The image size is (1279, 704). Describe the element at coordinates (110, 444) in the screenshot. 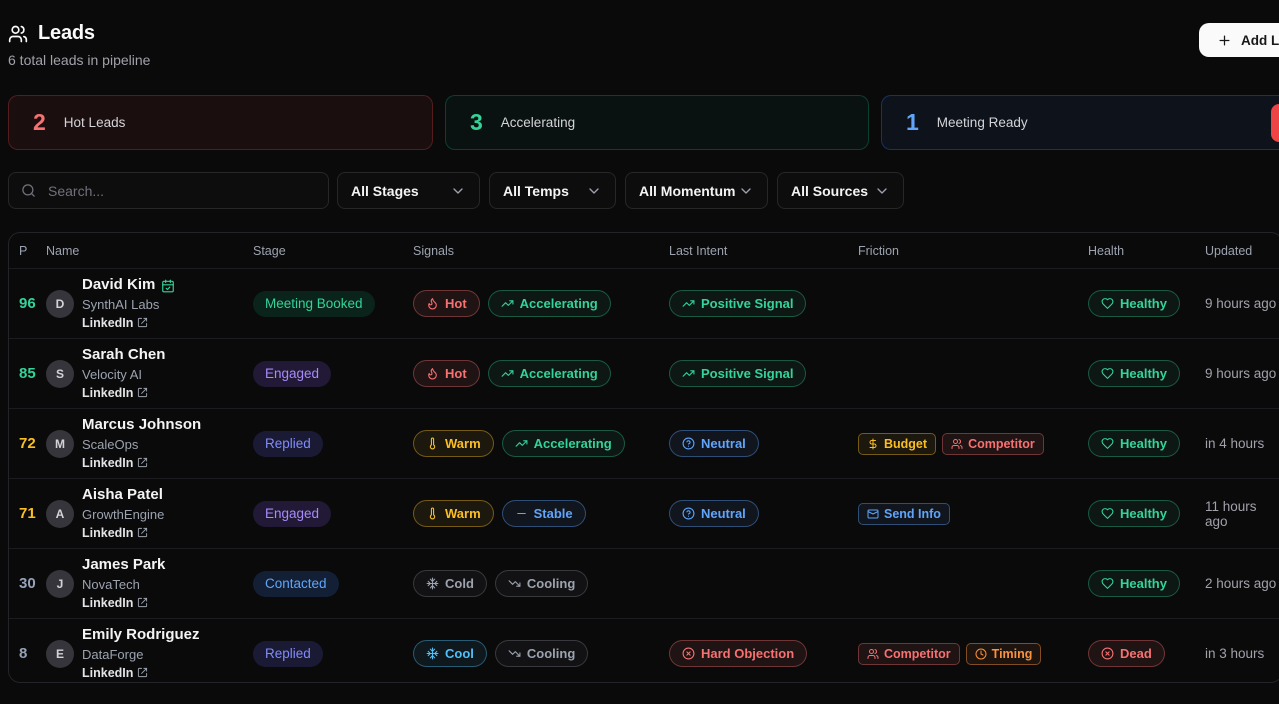

I see `company-name: ScaleOps` at that location.